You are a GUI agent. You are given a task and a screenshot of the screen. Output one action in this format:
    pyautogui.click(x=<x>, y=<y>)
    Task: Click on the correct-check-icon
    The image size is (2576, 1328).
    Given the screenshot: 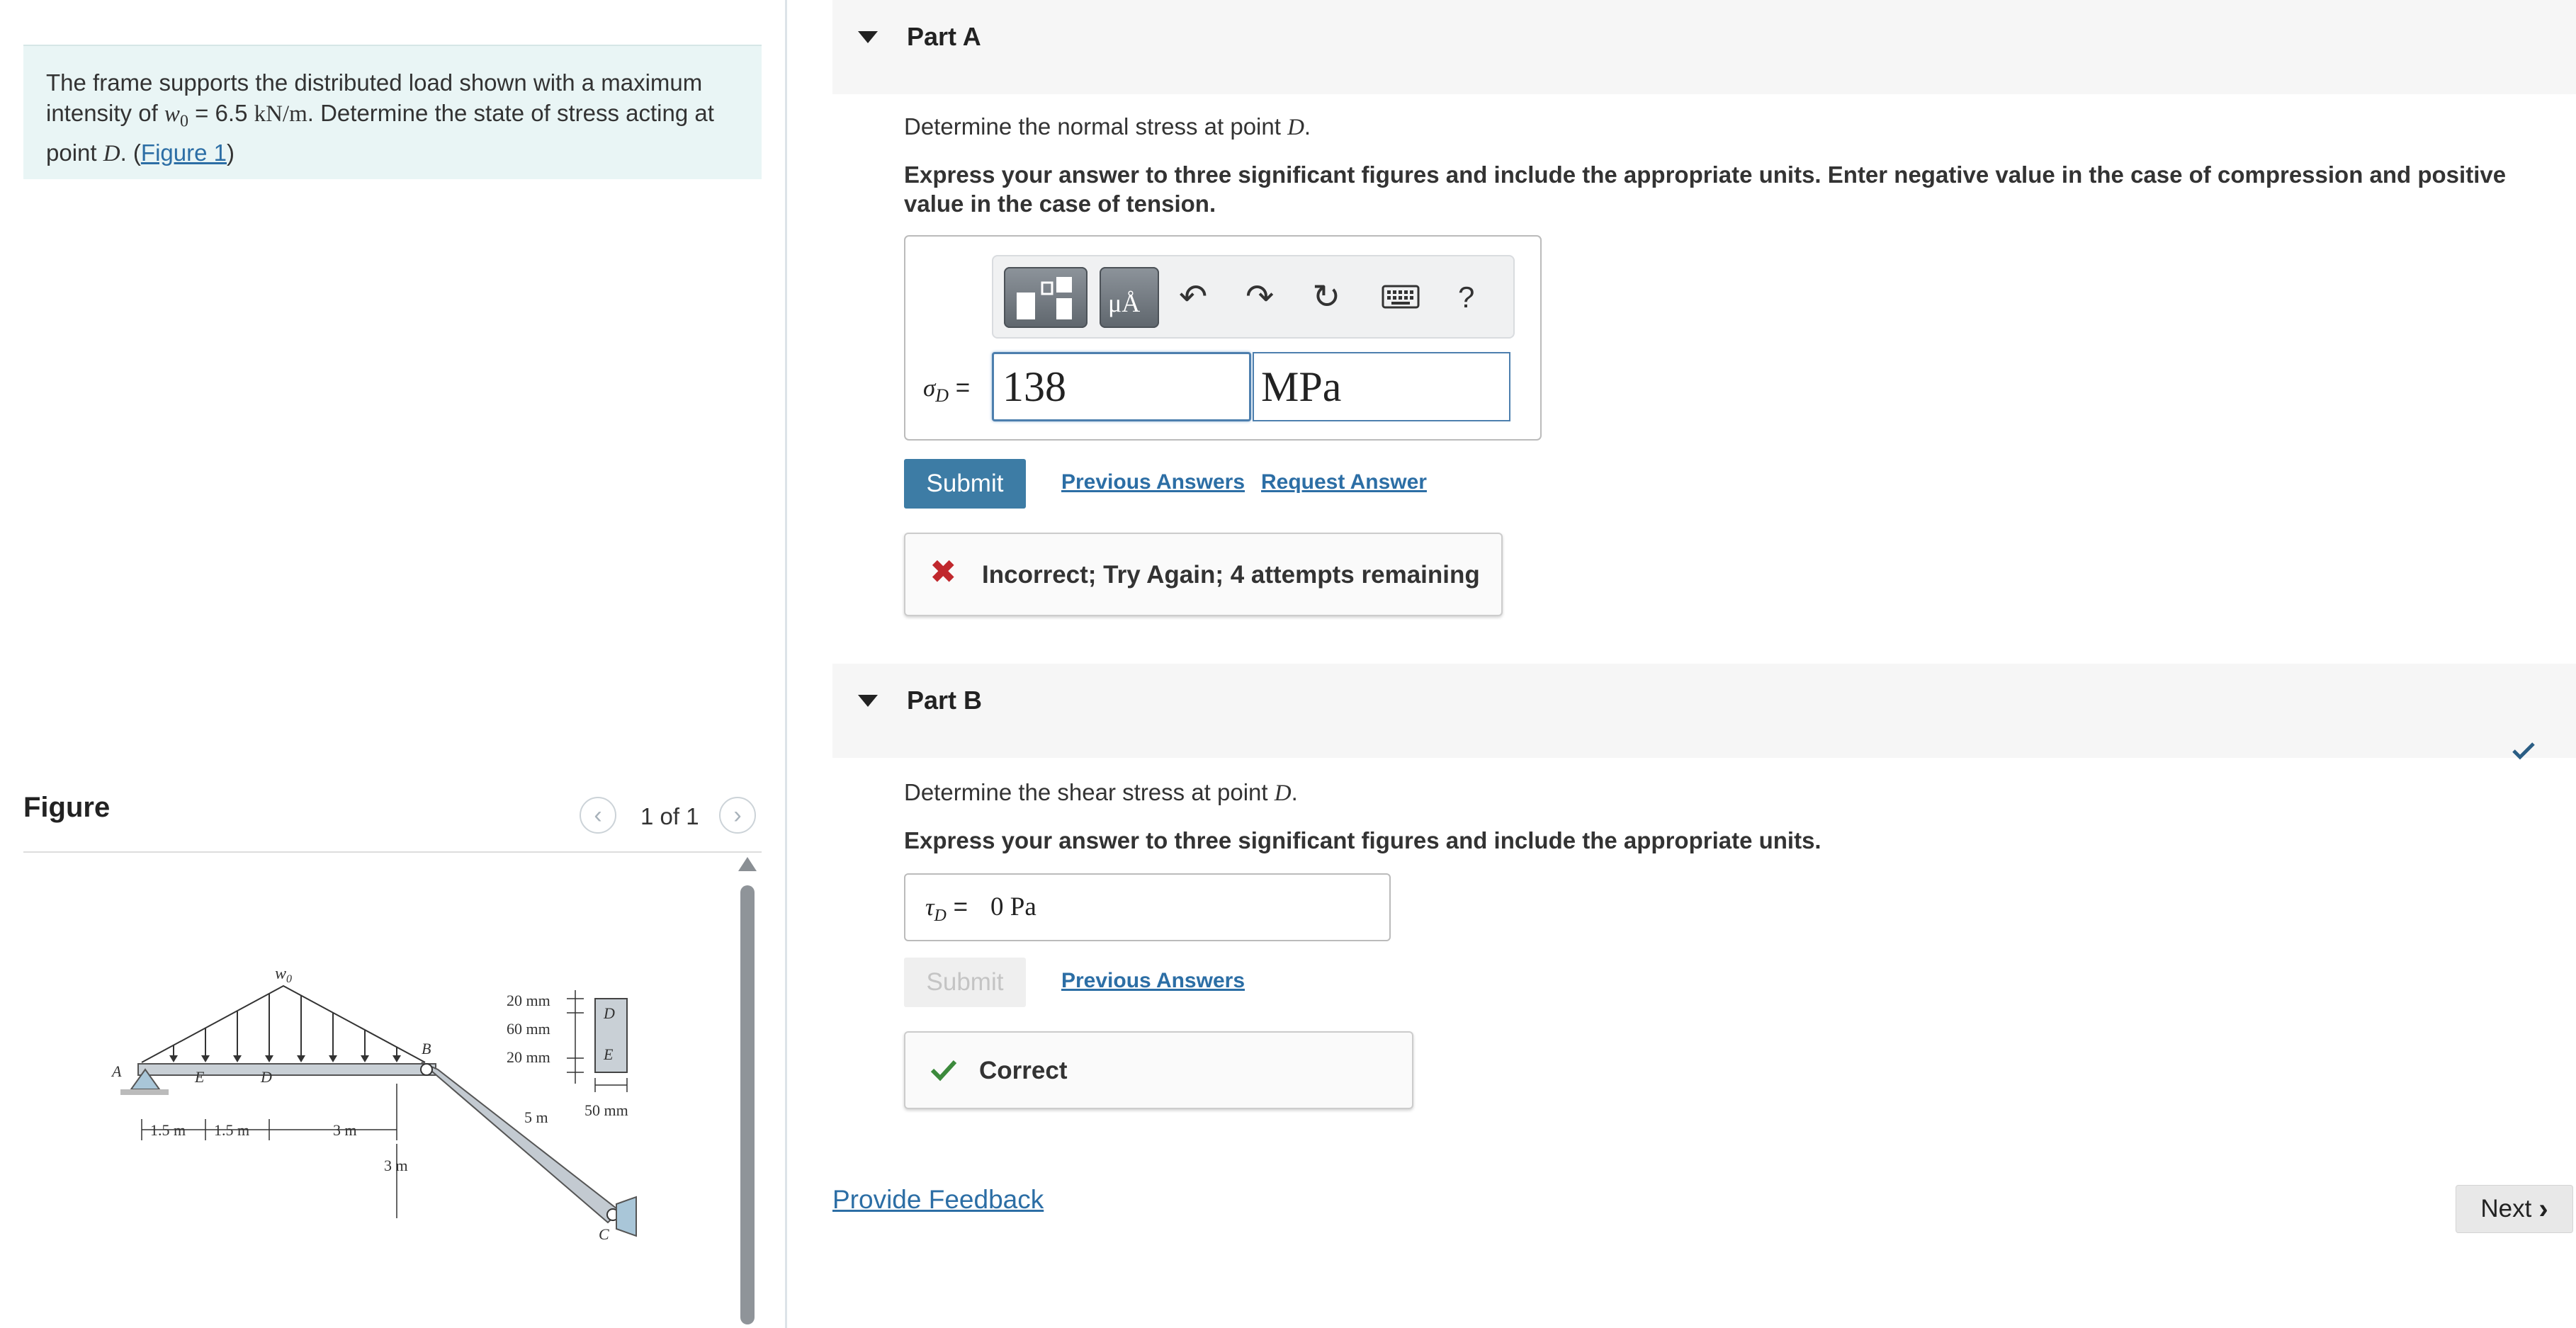 What is the action you would take?
    pyautogui.click(x=943, y=1071)
    